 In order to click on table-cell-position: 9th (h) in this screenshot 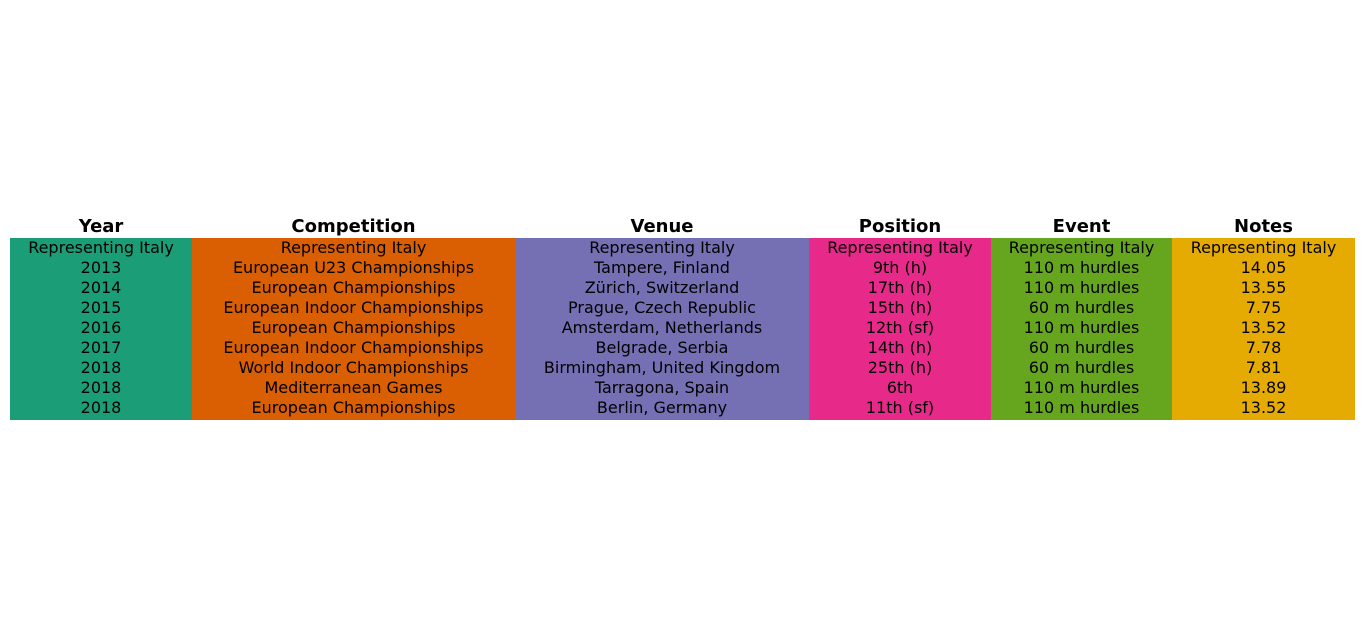, I will do `click(900, 268)`.